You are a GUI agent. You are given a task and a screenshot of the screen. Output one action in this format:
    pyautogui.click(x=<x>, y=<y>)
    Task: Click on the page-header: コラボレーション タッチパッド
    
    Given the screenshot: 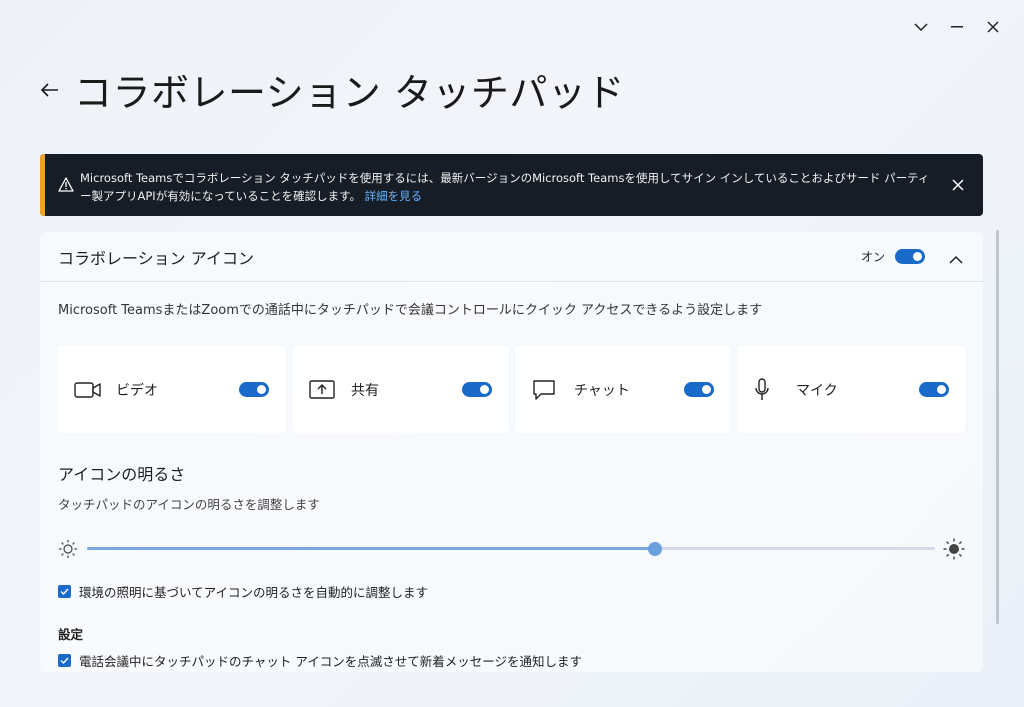 What is the action you would take?
    pyautogui.click(x=332, y=89)
    